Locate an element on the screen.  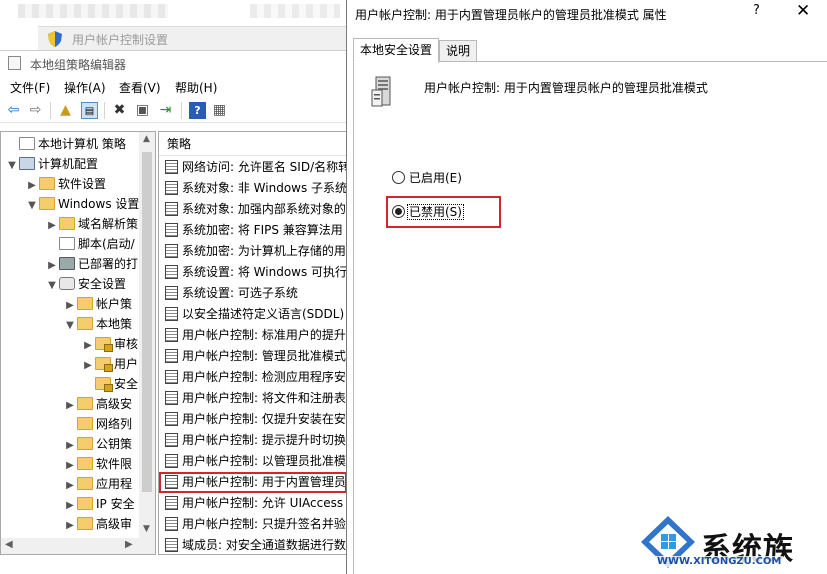
tree-item-deployed-printers: ▶ 已部署的打 is located at coordinates (92, 264).